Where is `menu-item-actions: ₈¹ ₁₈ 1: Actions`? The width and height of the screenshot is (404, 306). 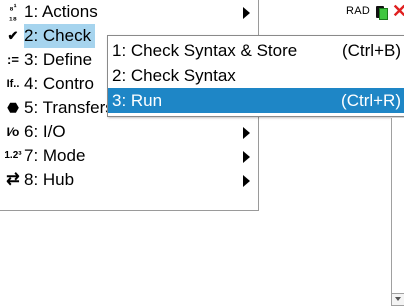 menu-item-actions: ₈¹ ₁₈ 1: Actions is located at coordinates (129, 12).